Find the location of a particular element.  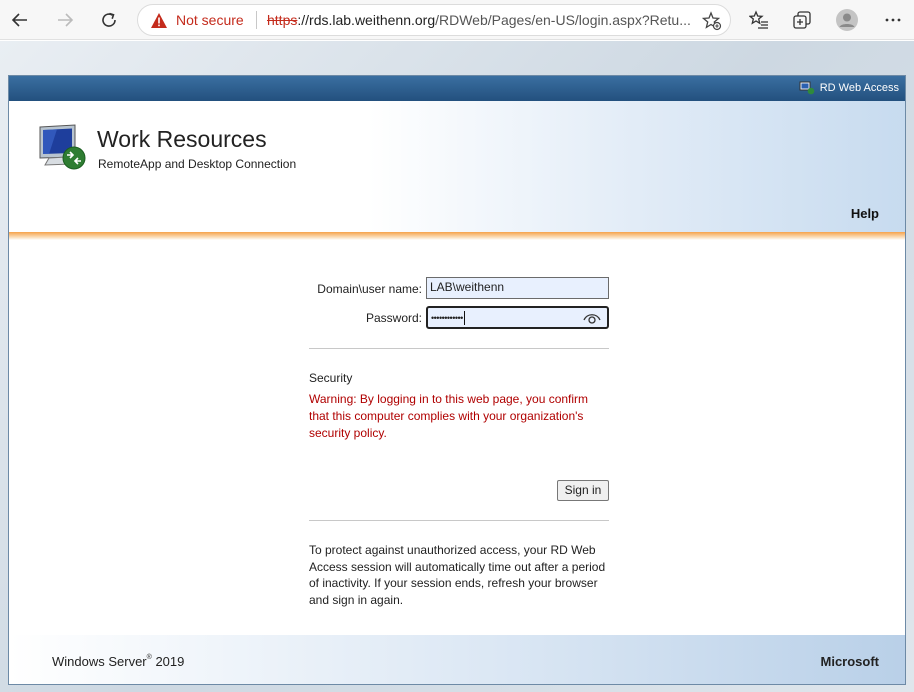

rdweb-footer: Windows Server® 2019 Microsoft is located at coordinates (457, 659).